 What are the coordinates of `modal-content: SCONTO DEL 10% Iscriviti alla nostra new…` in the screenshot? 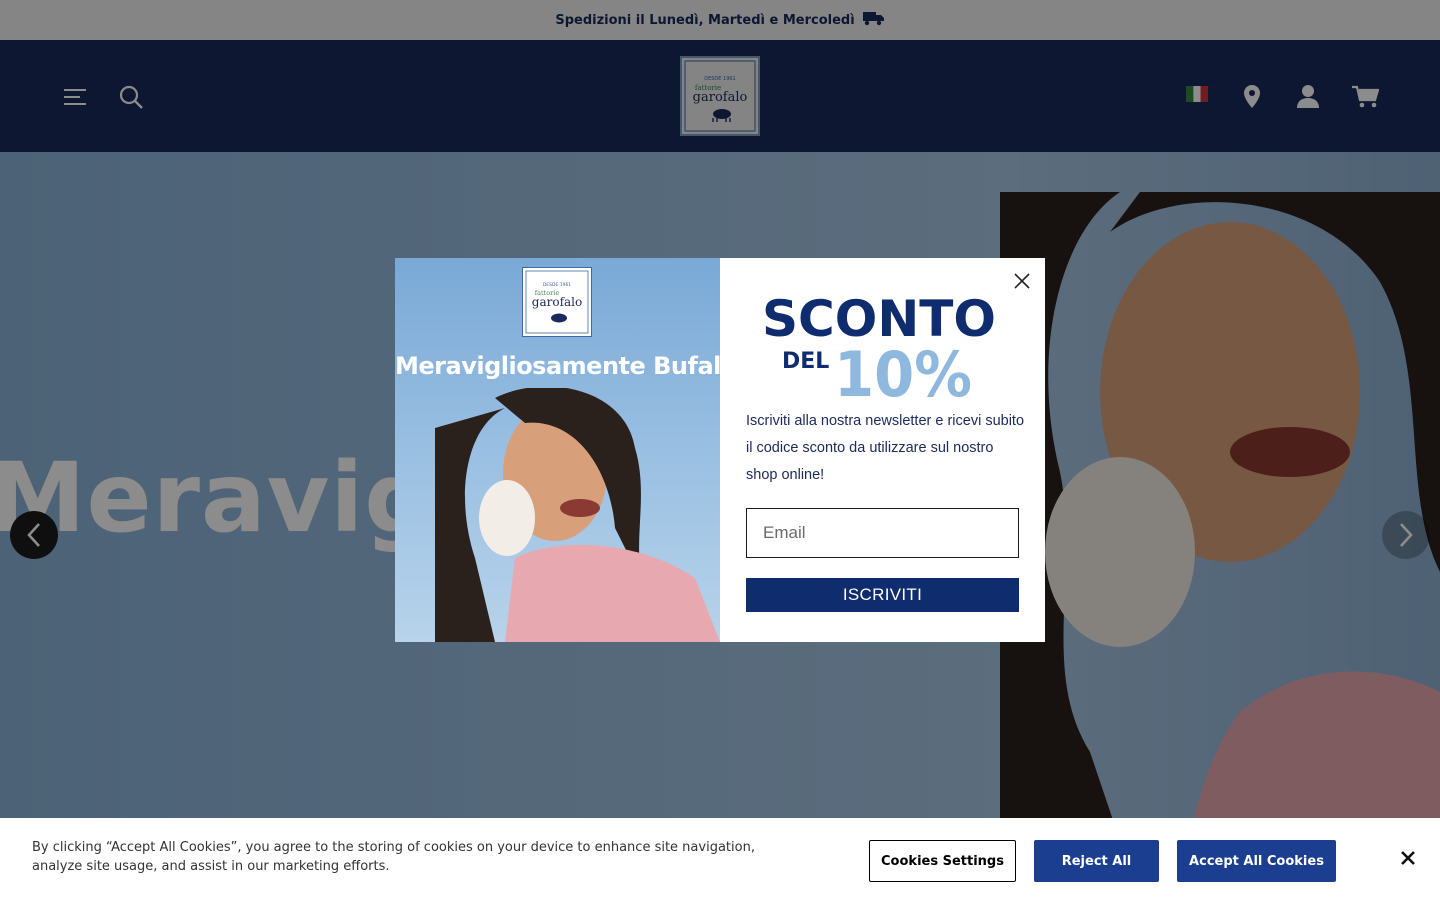 It's located at (882, 450).